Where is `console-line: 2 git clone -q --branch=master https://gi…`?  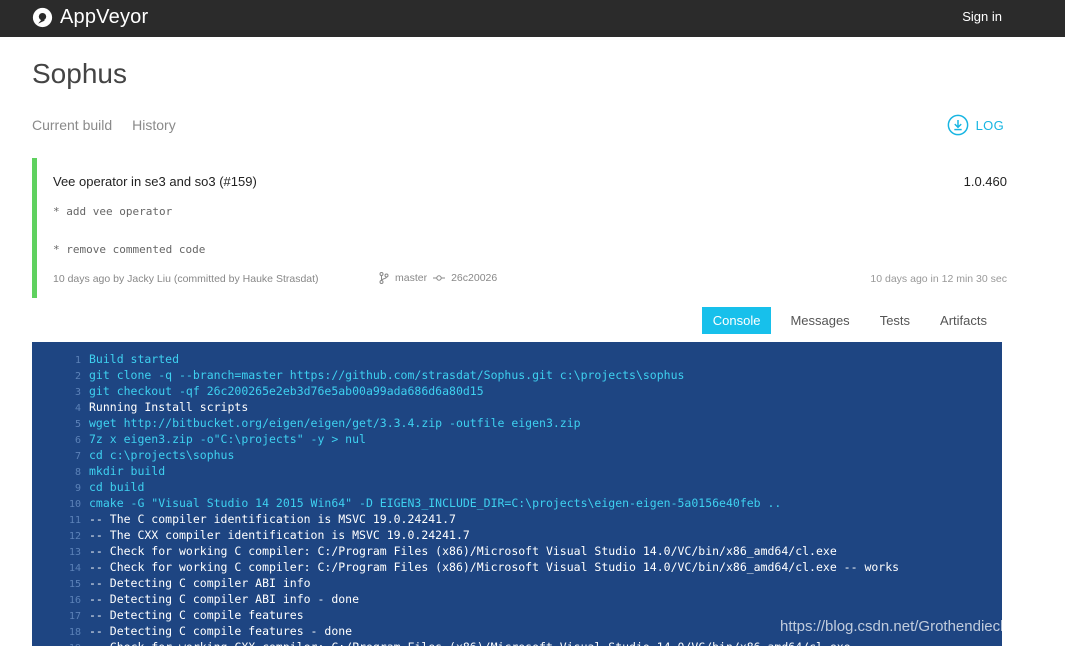 console-line: 2 git clone -q --branch=master https://gi… is located at coordinates (517, 375).